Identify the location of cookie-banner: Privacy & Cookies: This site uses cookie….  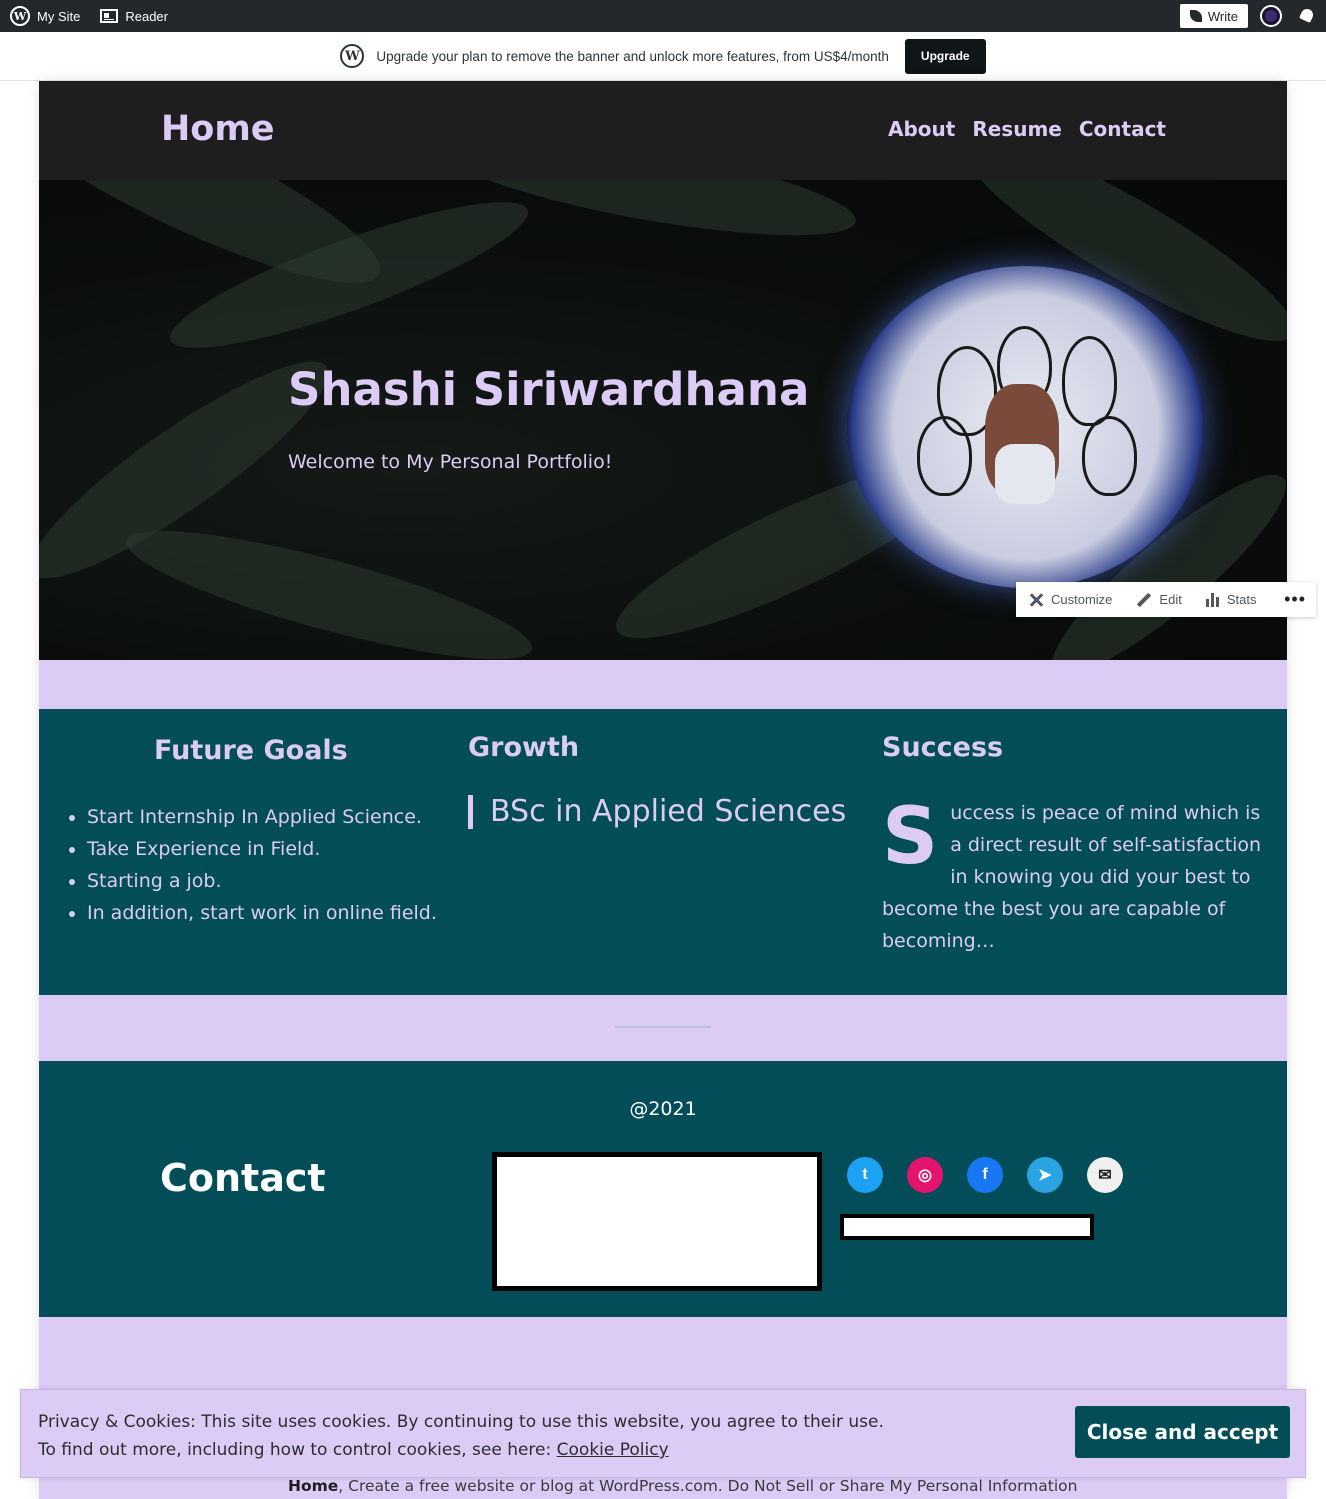
(663, 1433).